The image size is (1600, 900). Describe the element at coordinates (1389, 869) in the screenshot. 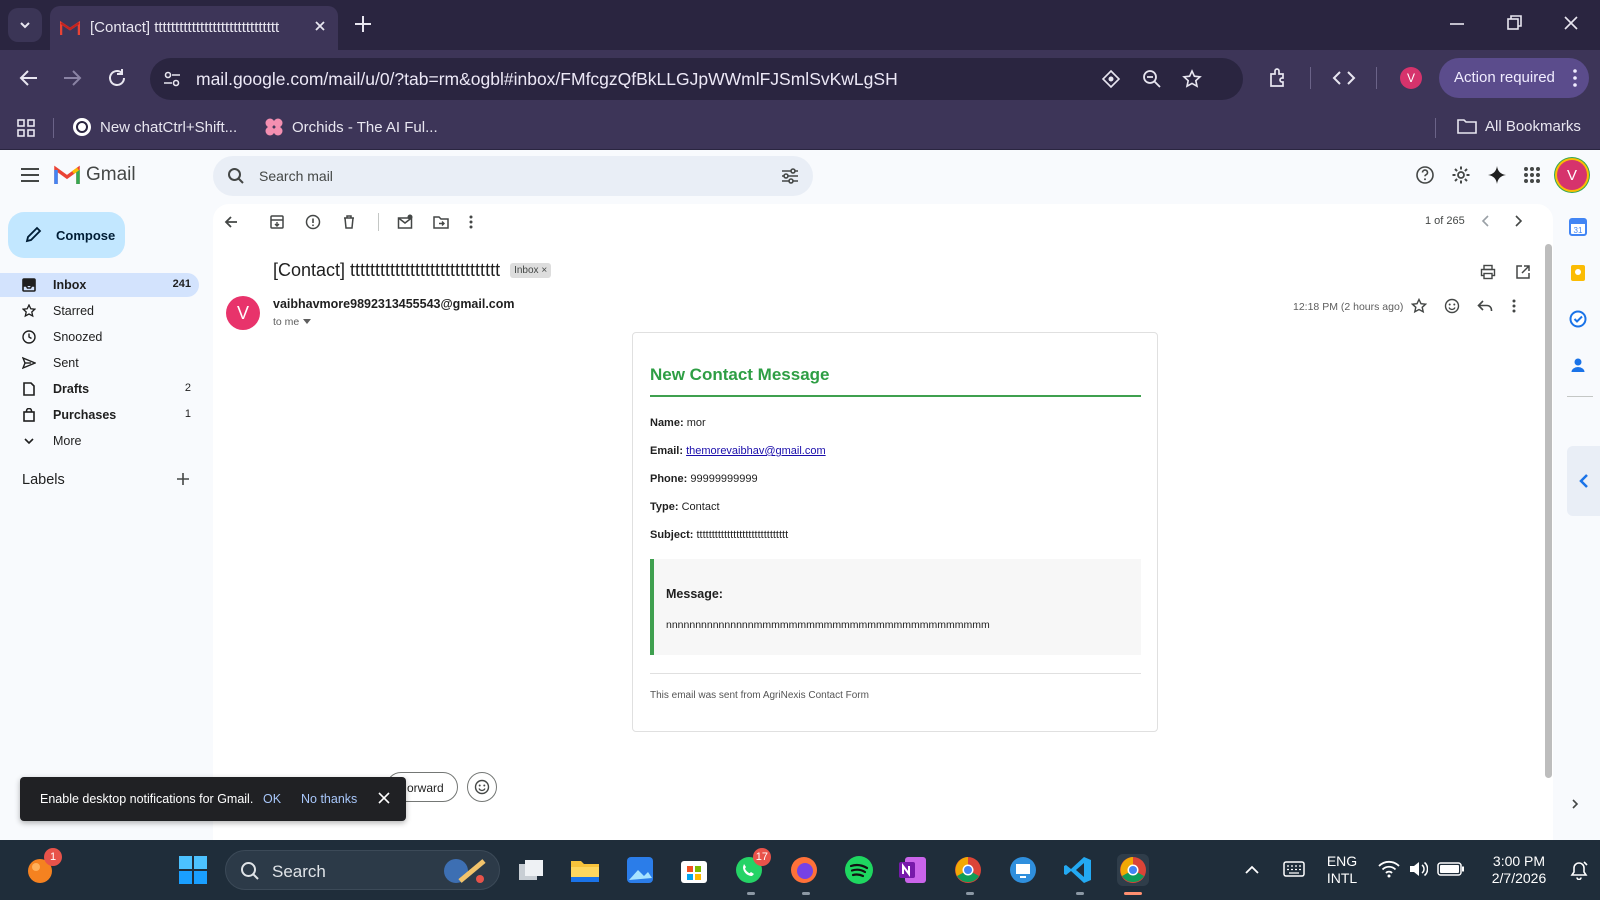

I see `wifi-icon` at that location.